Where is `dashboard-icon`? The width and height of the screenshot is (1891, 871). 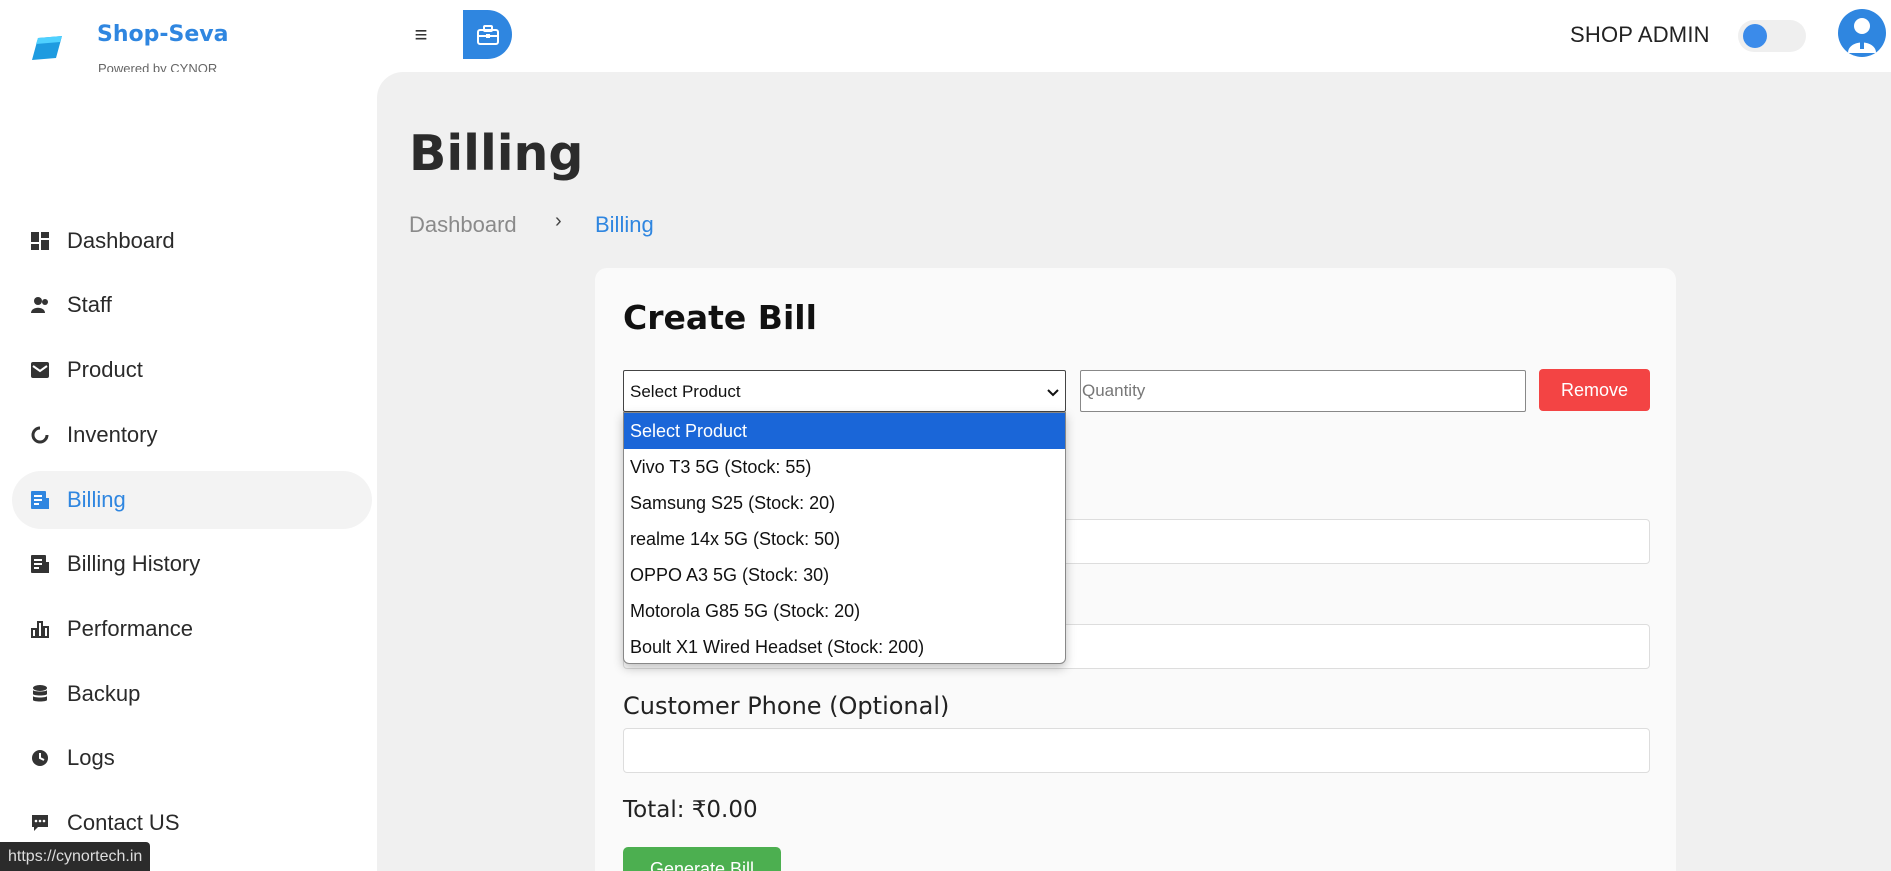 dashboard-icon is located at coordinates (40, 241).